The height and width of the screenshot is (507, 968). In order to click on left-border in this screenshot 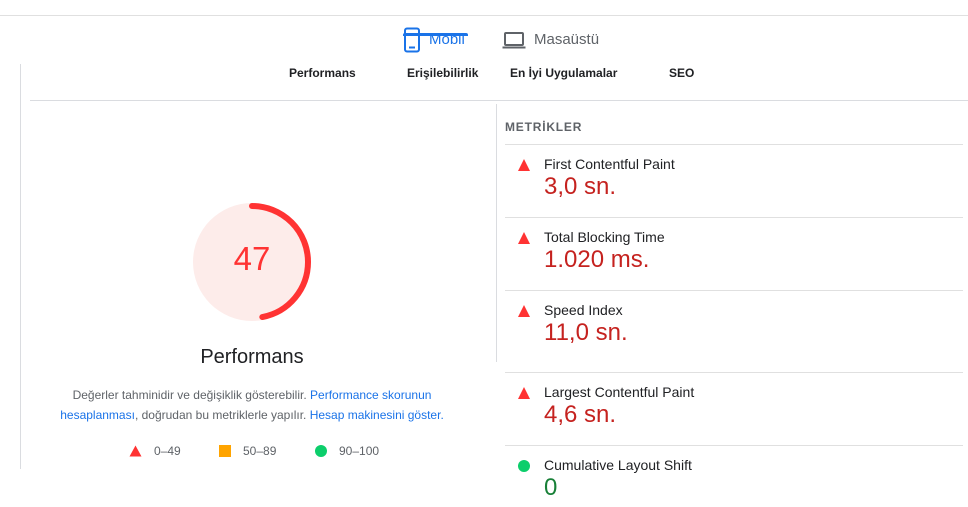, I will do `click(20, 266)`.